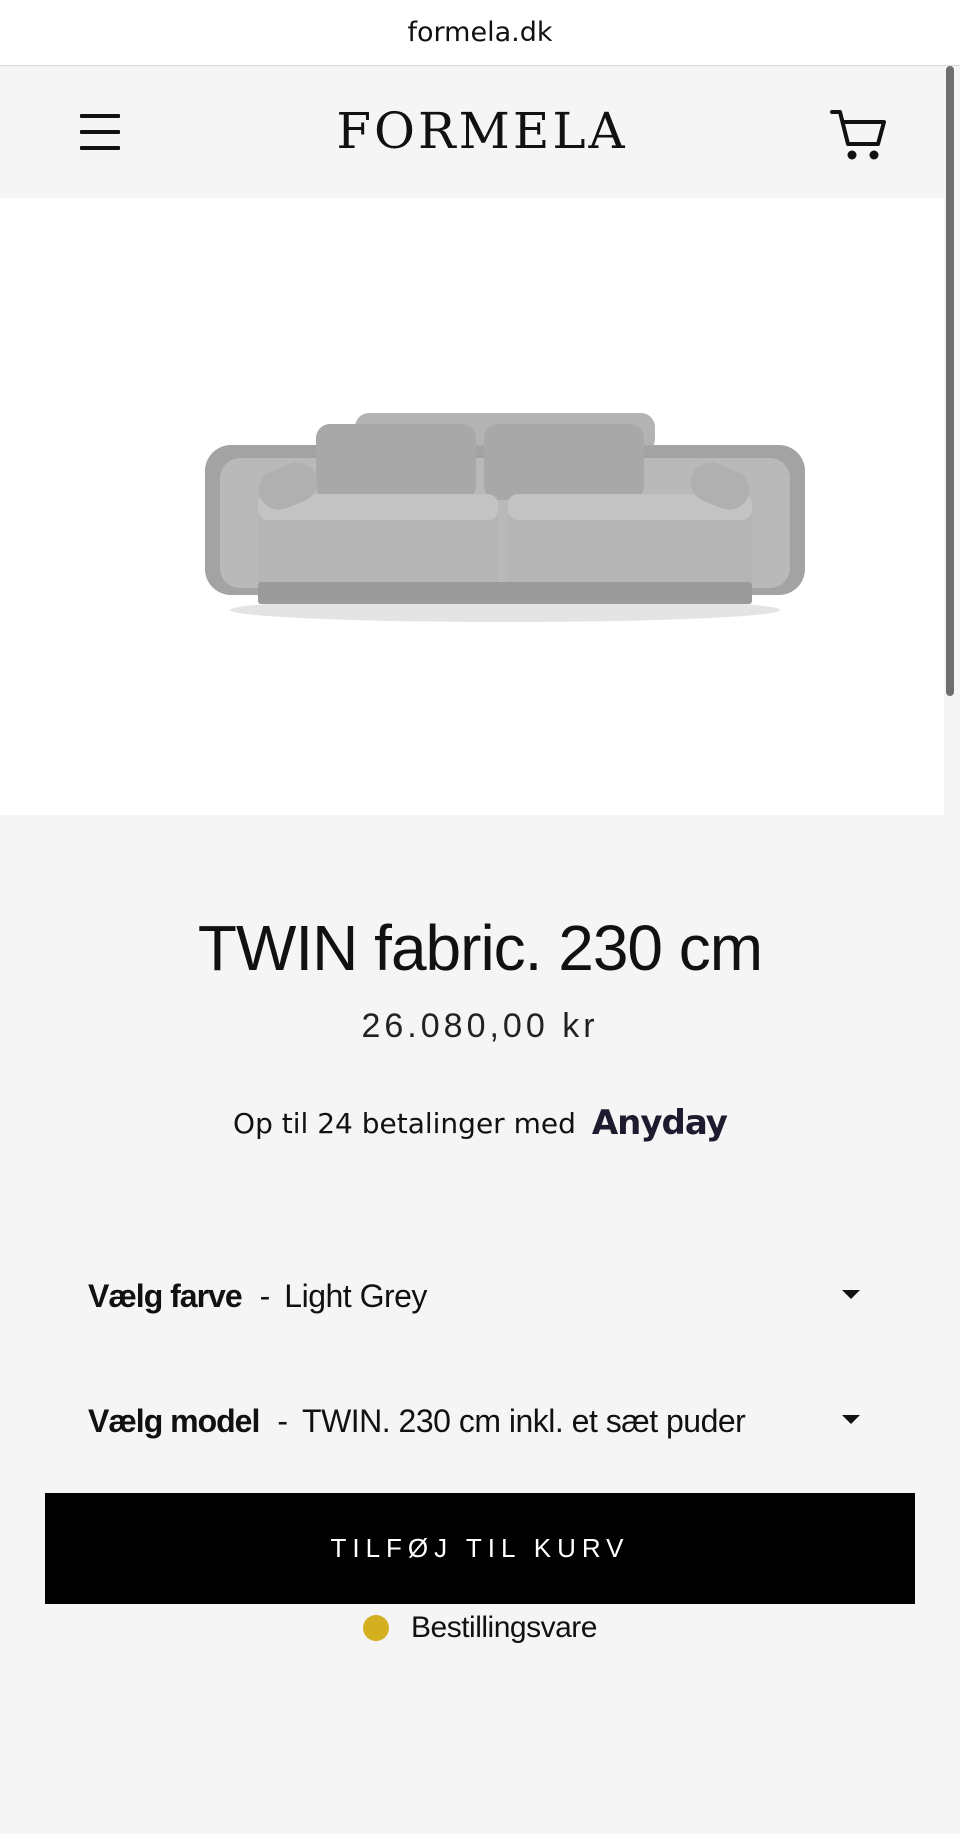  I want to click on cart-glyph, so click(858, 135).